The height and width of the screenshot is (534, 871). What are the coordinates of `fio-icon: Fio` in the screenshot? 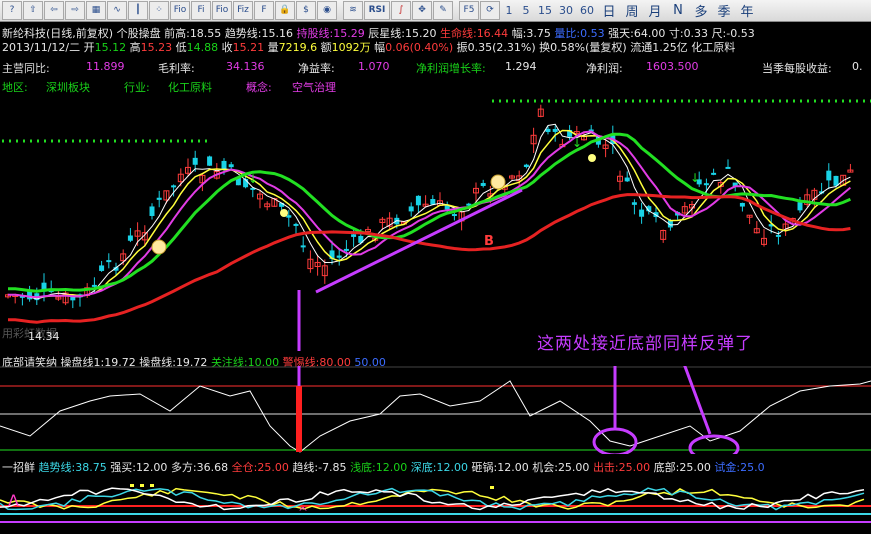 It's located at (180, 10).